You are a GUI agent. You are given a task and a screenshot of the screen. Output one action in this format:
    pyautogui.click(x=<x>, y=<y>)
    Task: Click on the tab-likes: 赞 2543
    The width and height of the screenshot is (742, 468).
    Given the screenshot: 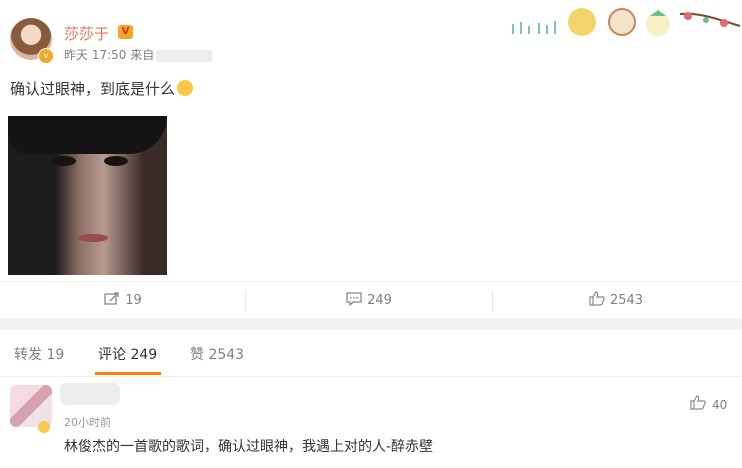 What is the action you would take?
    pyautogui.click(x=217, y=354)
    